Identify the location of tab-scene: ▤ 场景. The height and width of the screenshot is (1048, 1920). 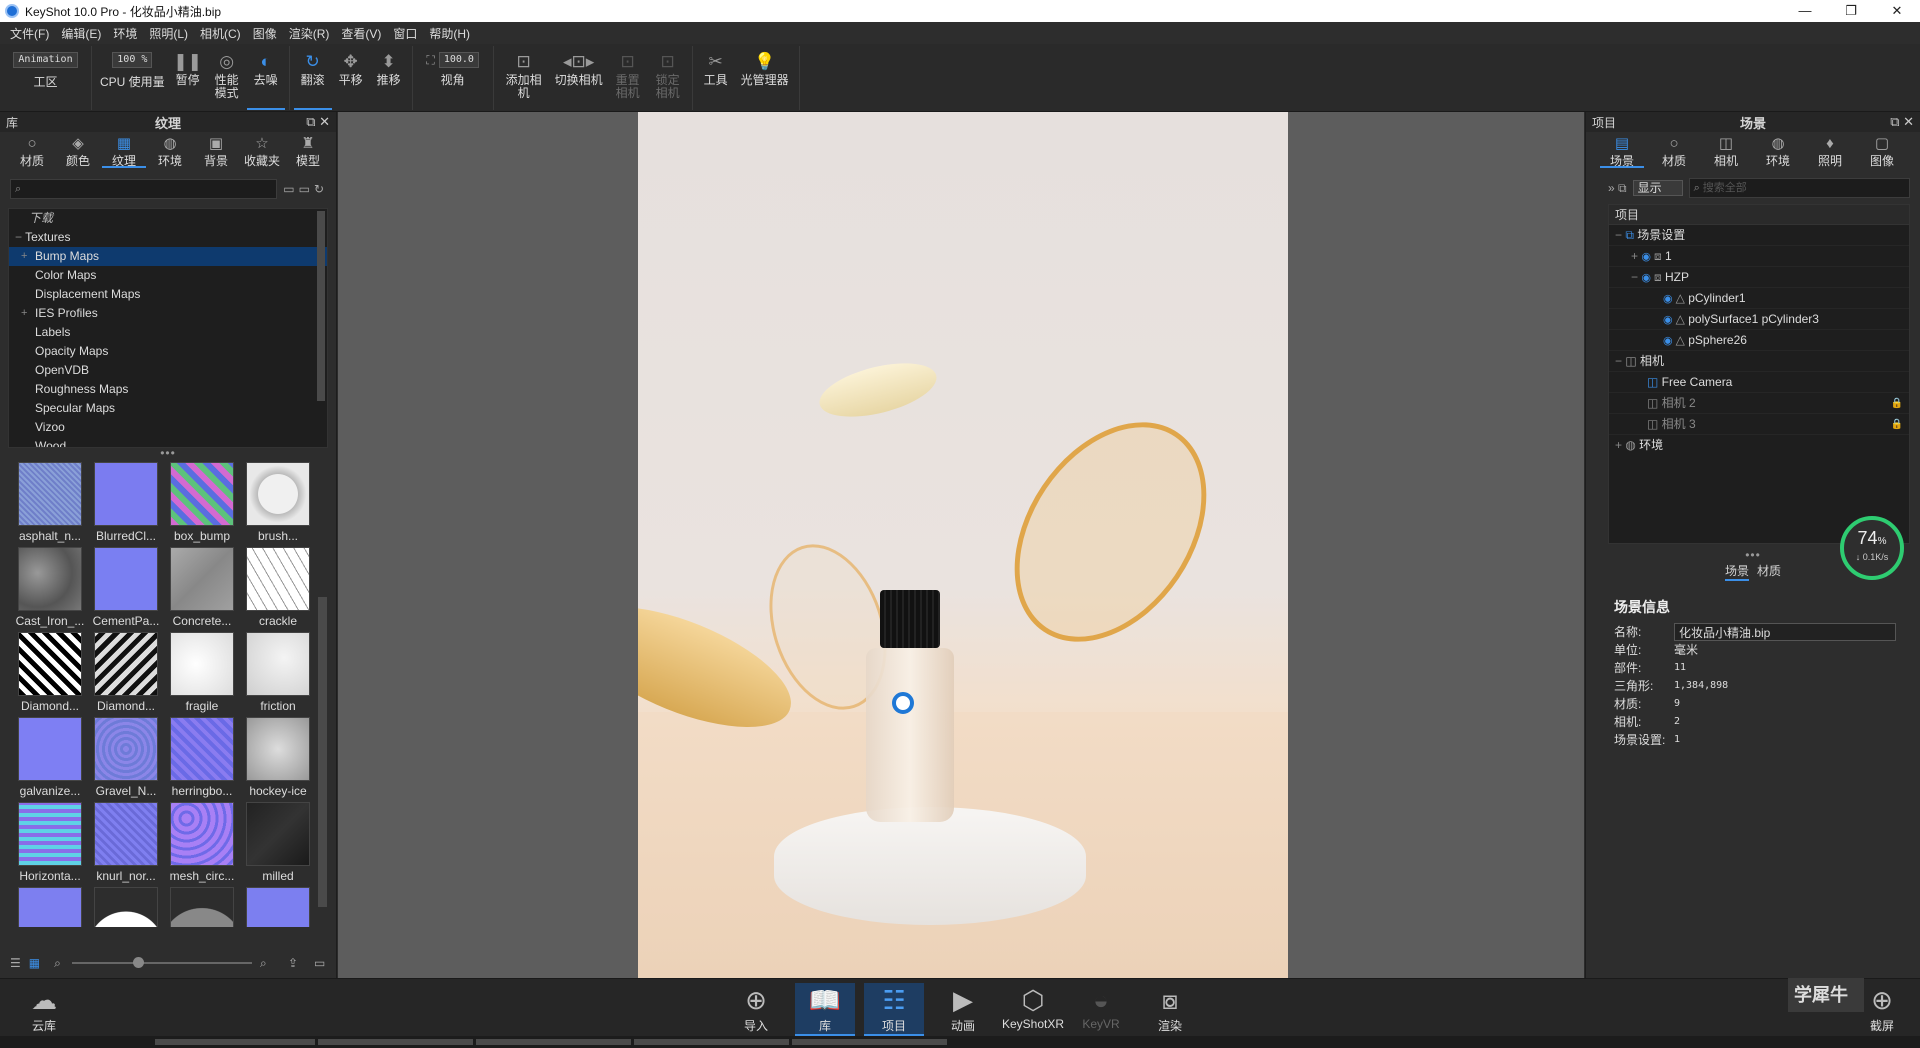
(1622, 150).